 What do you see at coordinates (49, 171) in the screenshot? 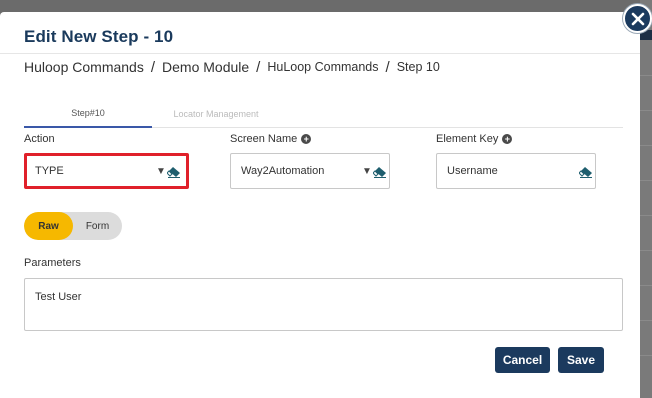
I see `action-select-value: TYPE` at bounding box center [49, 171].